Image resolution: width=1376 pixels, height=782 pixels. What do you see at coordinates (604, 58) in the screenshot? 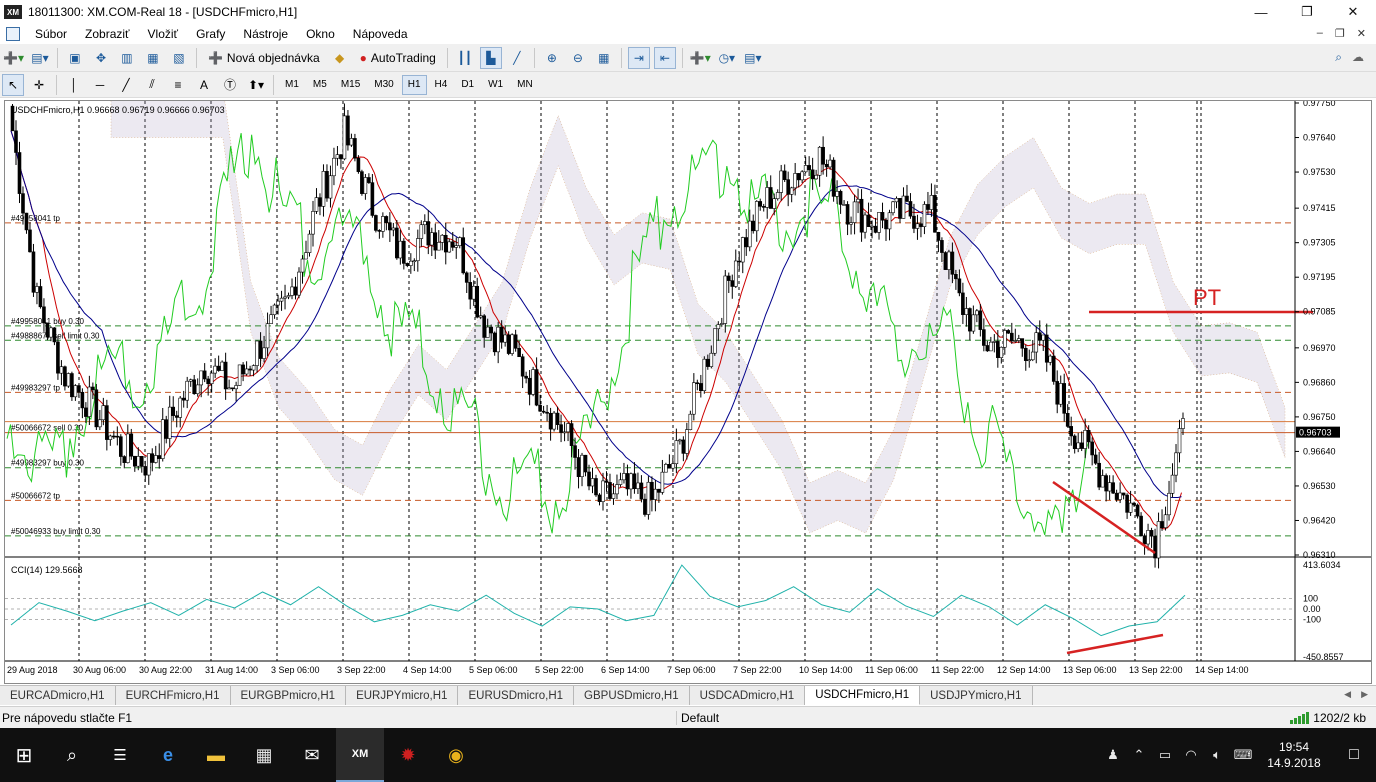
I see `tile-windows-icon: ▦` at bounding box center [604, 58].